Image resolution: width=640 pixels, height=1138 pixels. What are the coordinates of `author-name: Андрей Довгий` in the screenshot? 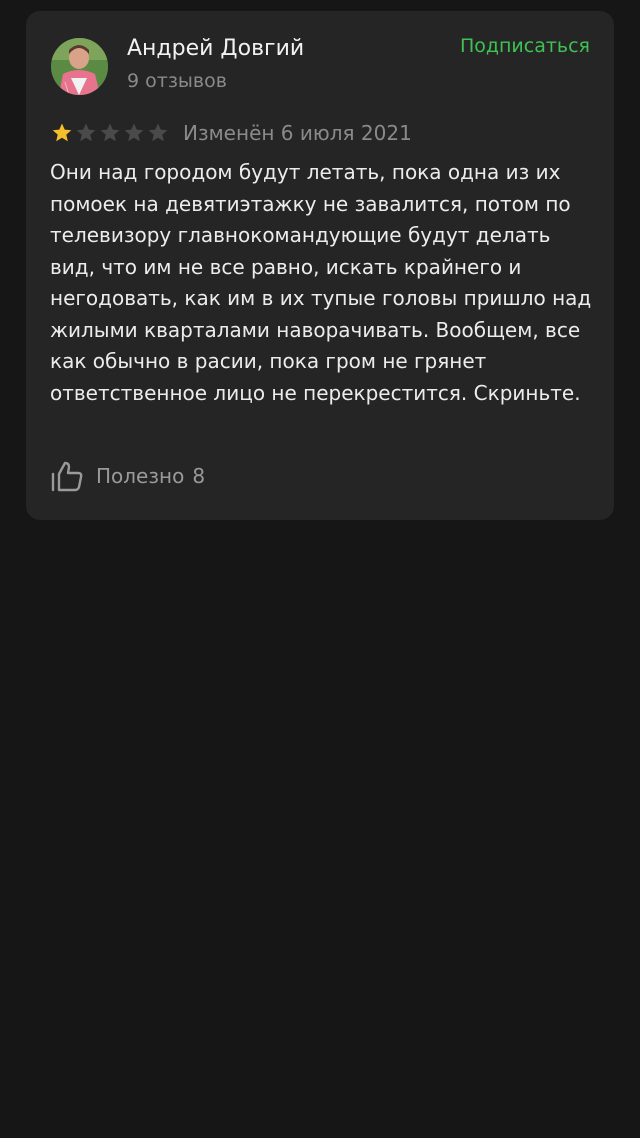 It's located at (215, 48).